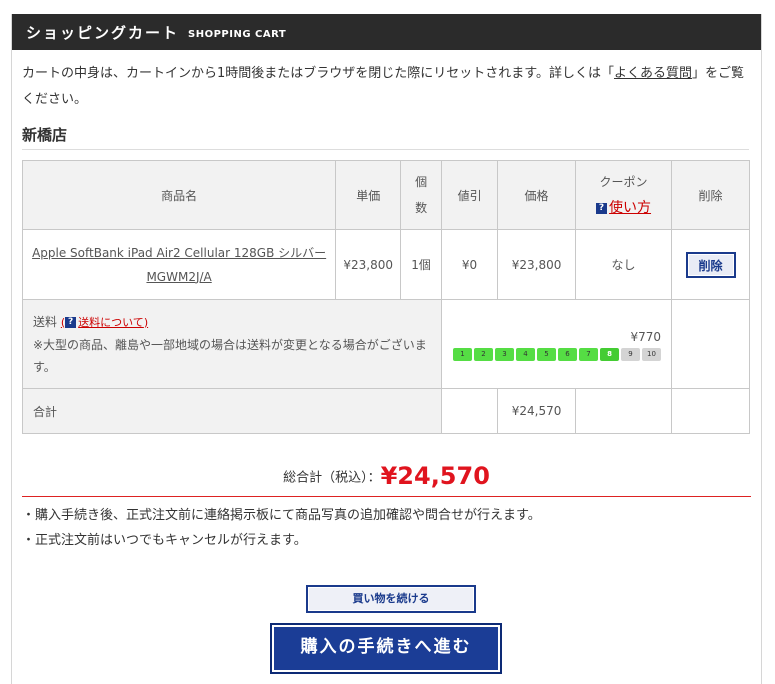 This screenshot has height=684, width=775. I want to click on shipping-amount: ¥770, so click(646, 337).